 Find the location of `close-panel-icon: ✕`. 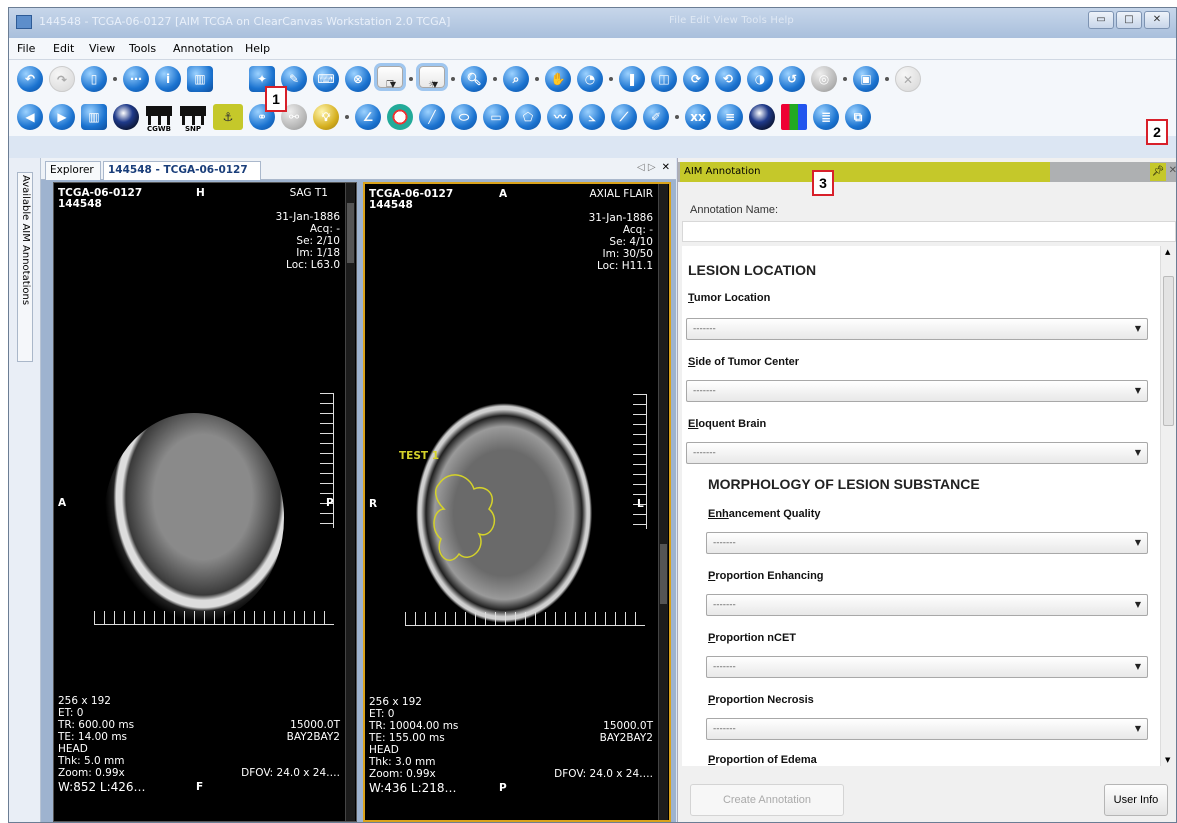

close-panel-icon: ✕ is located at coordinates (1172, 170).